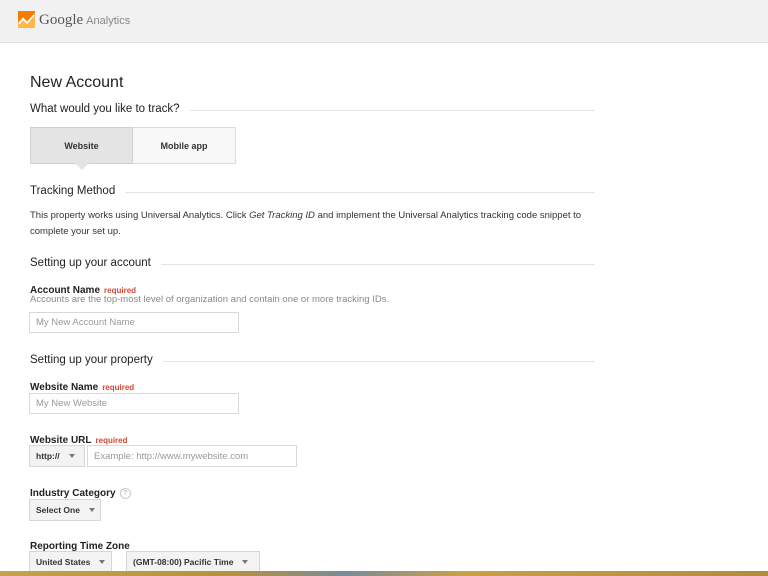 Image resolution: width=768 pixels, height=576 pixels. I want to click on industry-value: Select One, so click(58, 510).